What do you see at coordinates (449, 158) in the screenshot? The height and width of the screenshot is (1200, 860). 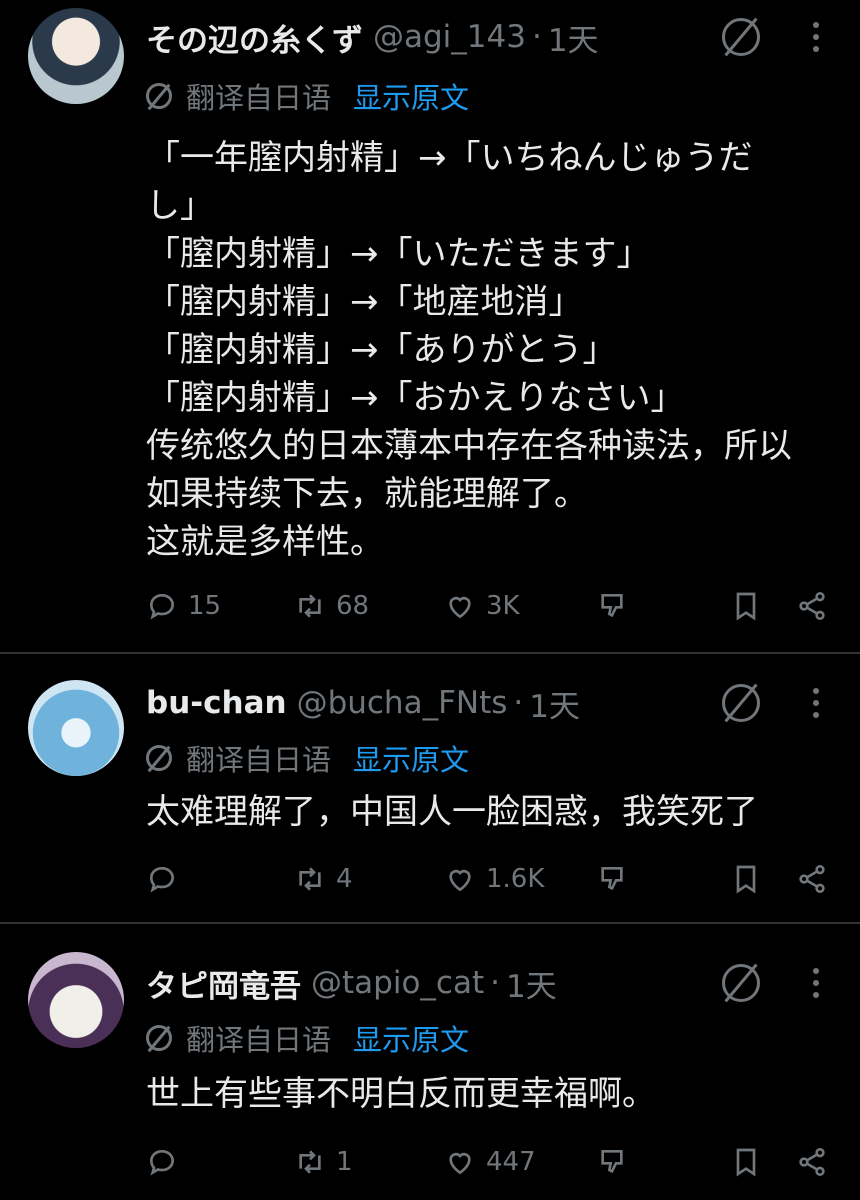 I see `text-line: 「一年膣内射精」→「いちねんじゅうだ` at bounding box center [449, 158].